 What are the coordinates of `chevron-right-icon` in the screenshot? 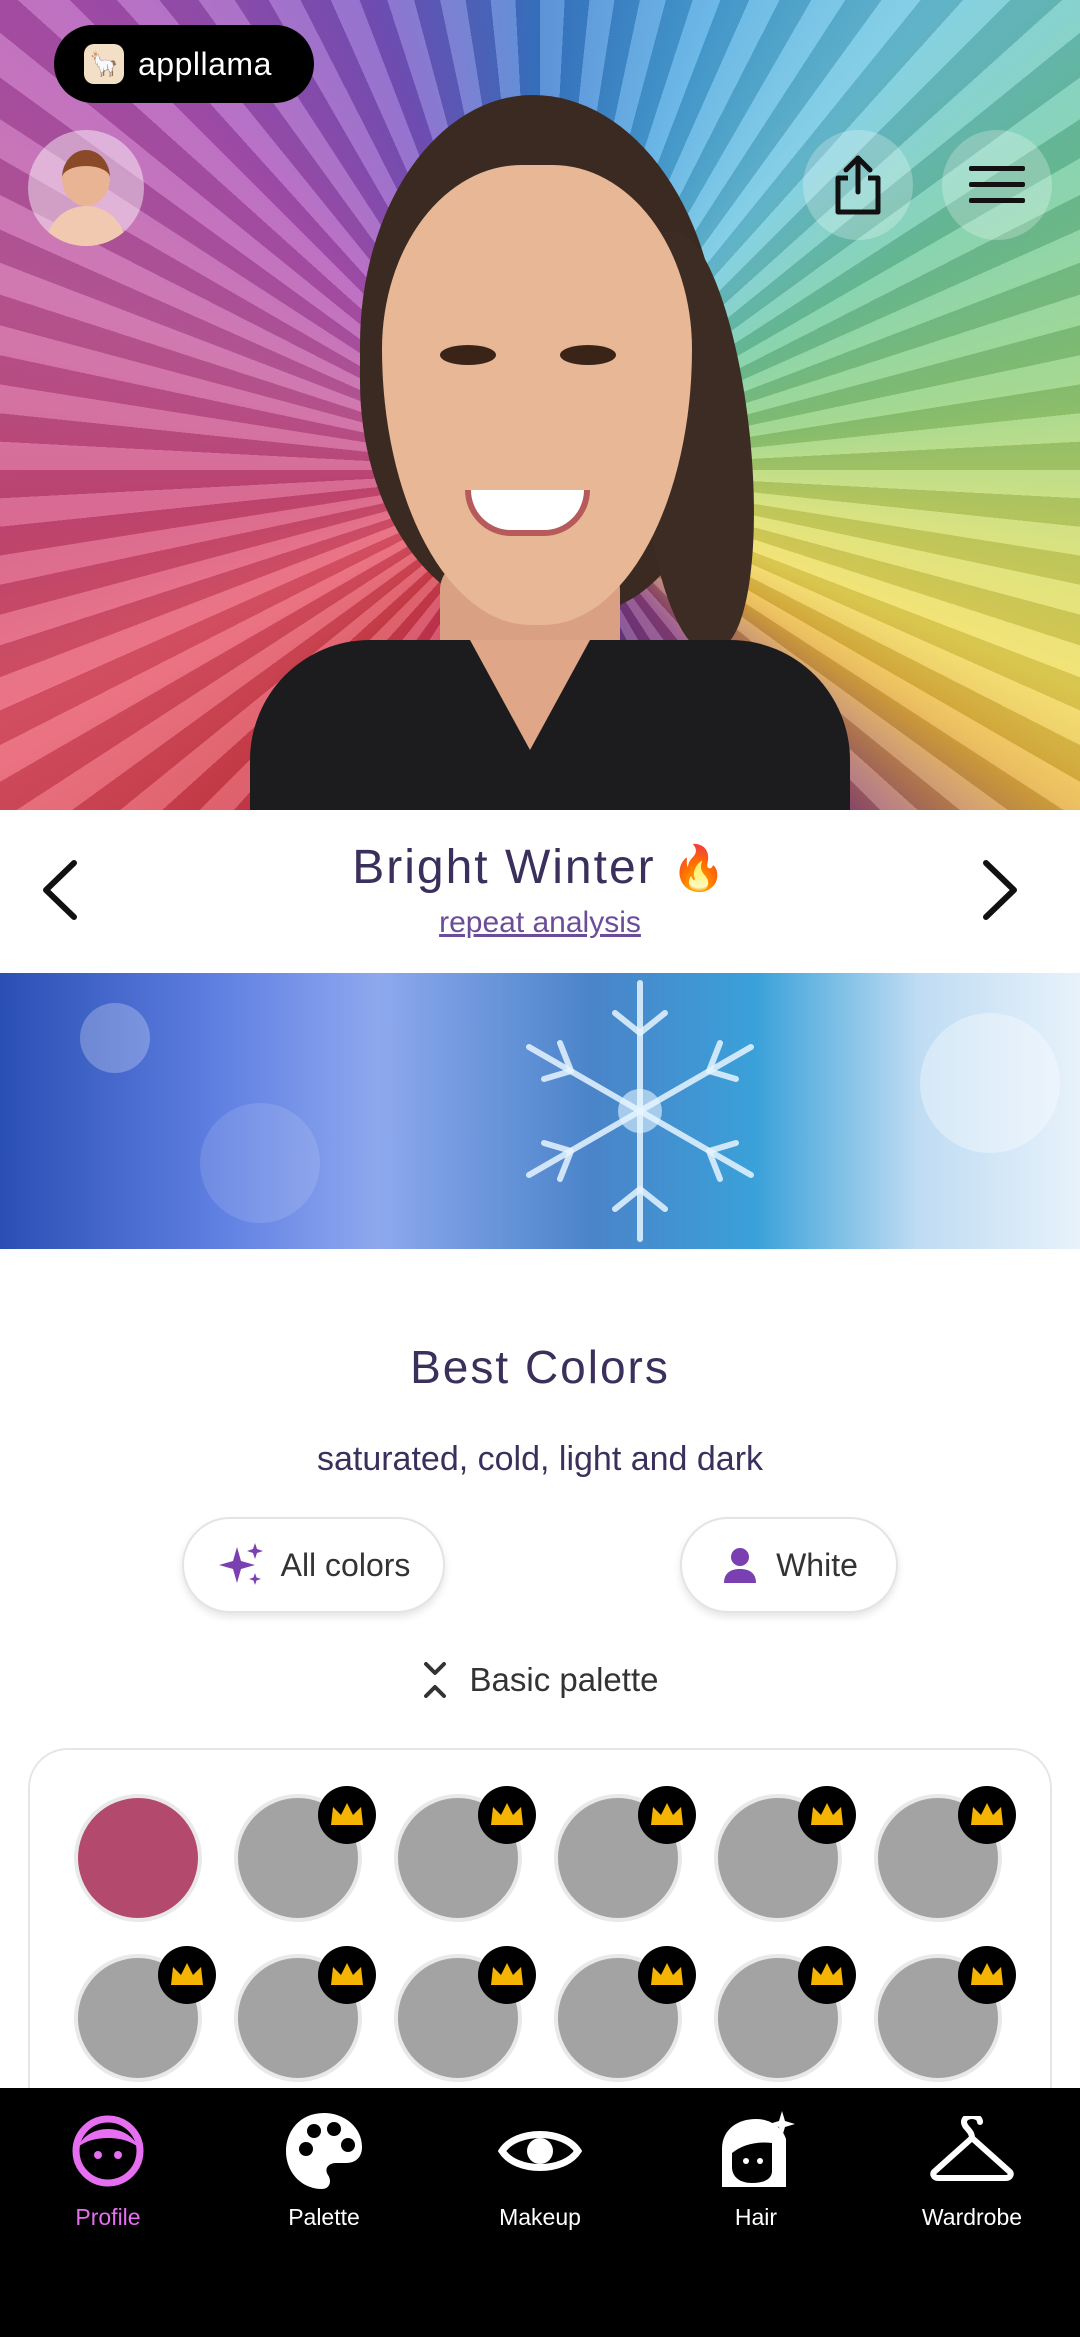 It's located at (1000, 890).